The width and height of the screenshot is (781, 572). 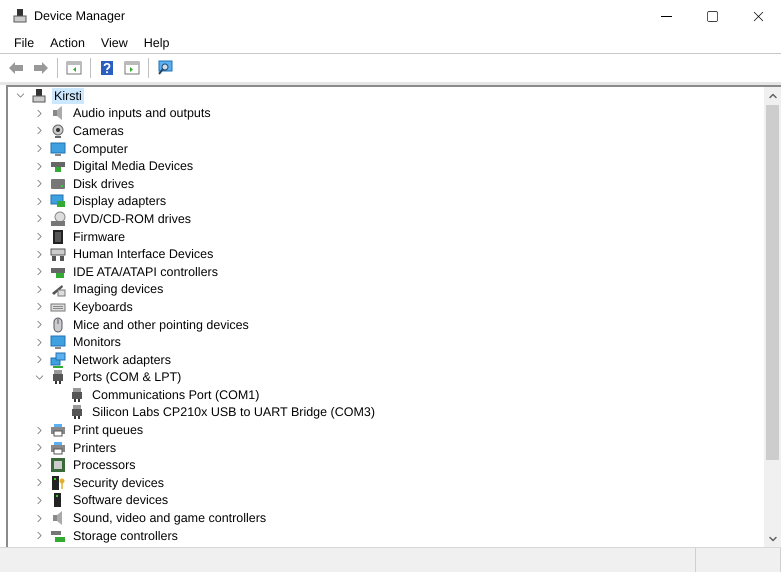 What do you see at coordinates (772, 282) in the screenshot?
I see `scroll-thumb` at bounding box center [772, 282].